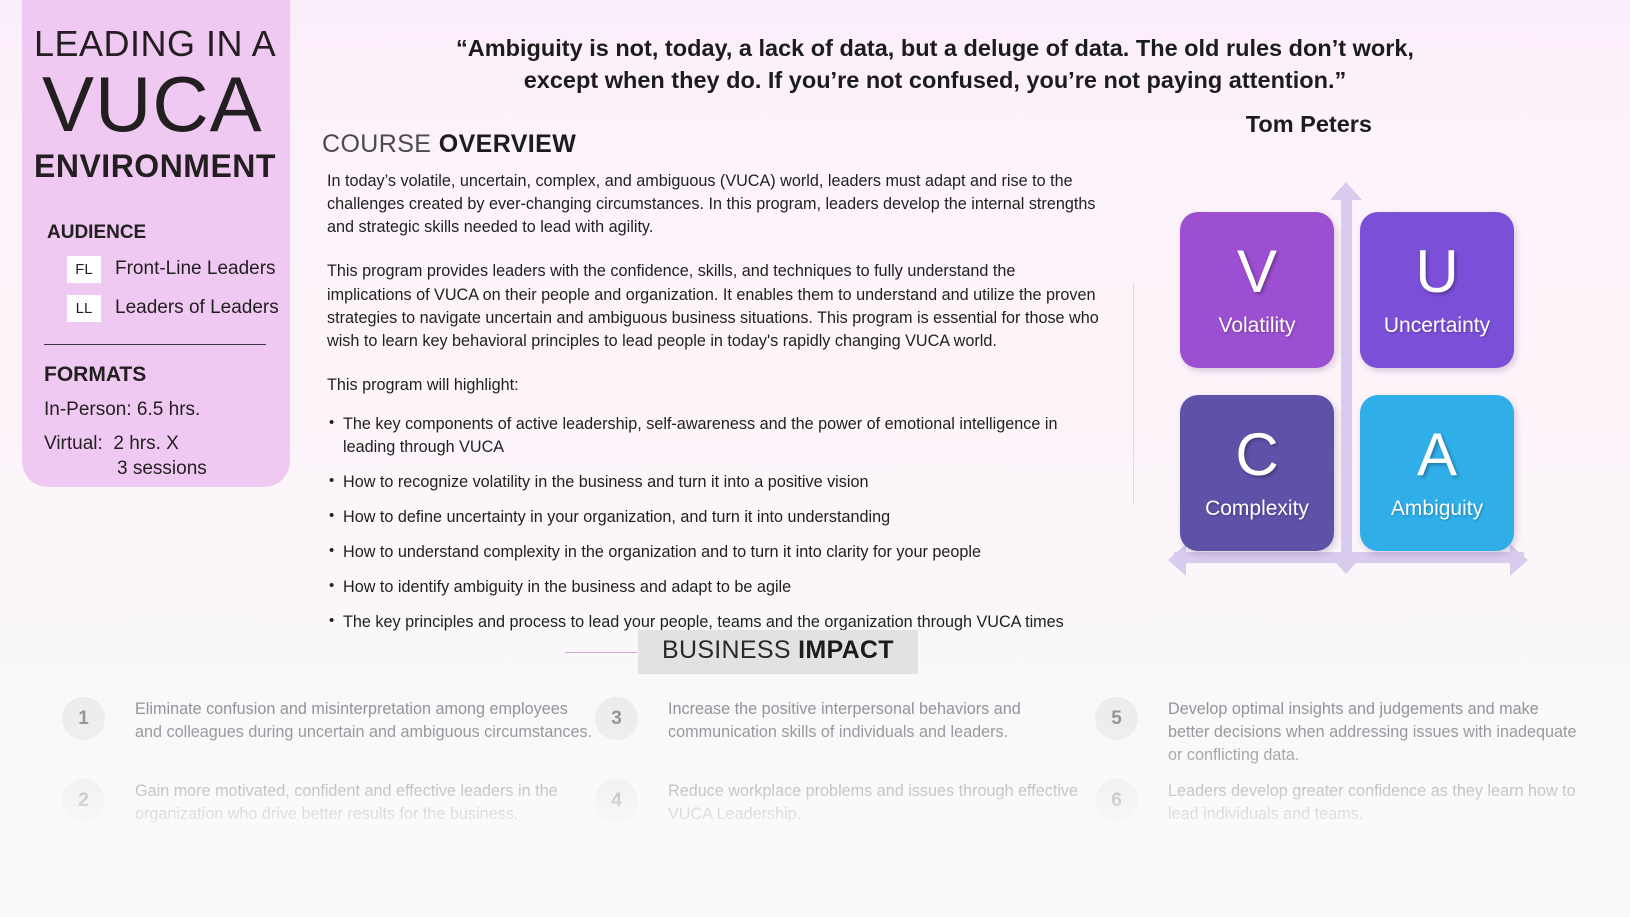 The image size is (1630, 917). I want to click on overview-heading-light: COURSE, so click(380, 144).